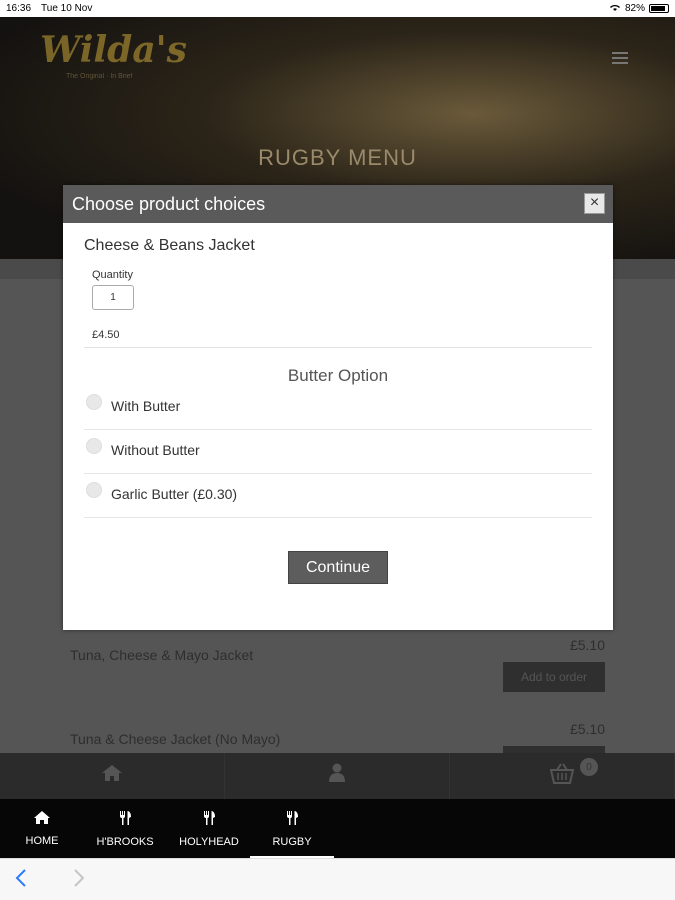 The image size is (675, 900). I want to click on option-without-butter: Without Butter, so click(338, 452).